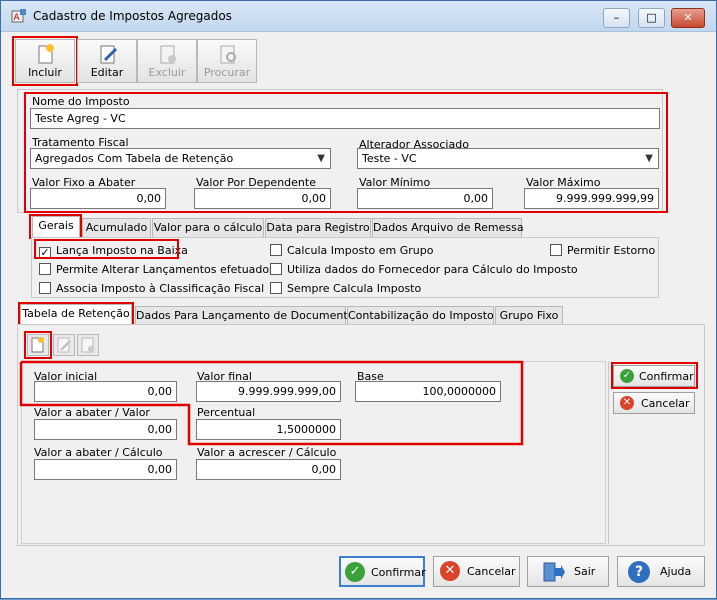 The height and width of the screenshot is (600, 717). I want to click on sair-label: Sair, so click(585, 571).